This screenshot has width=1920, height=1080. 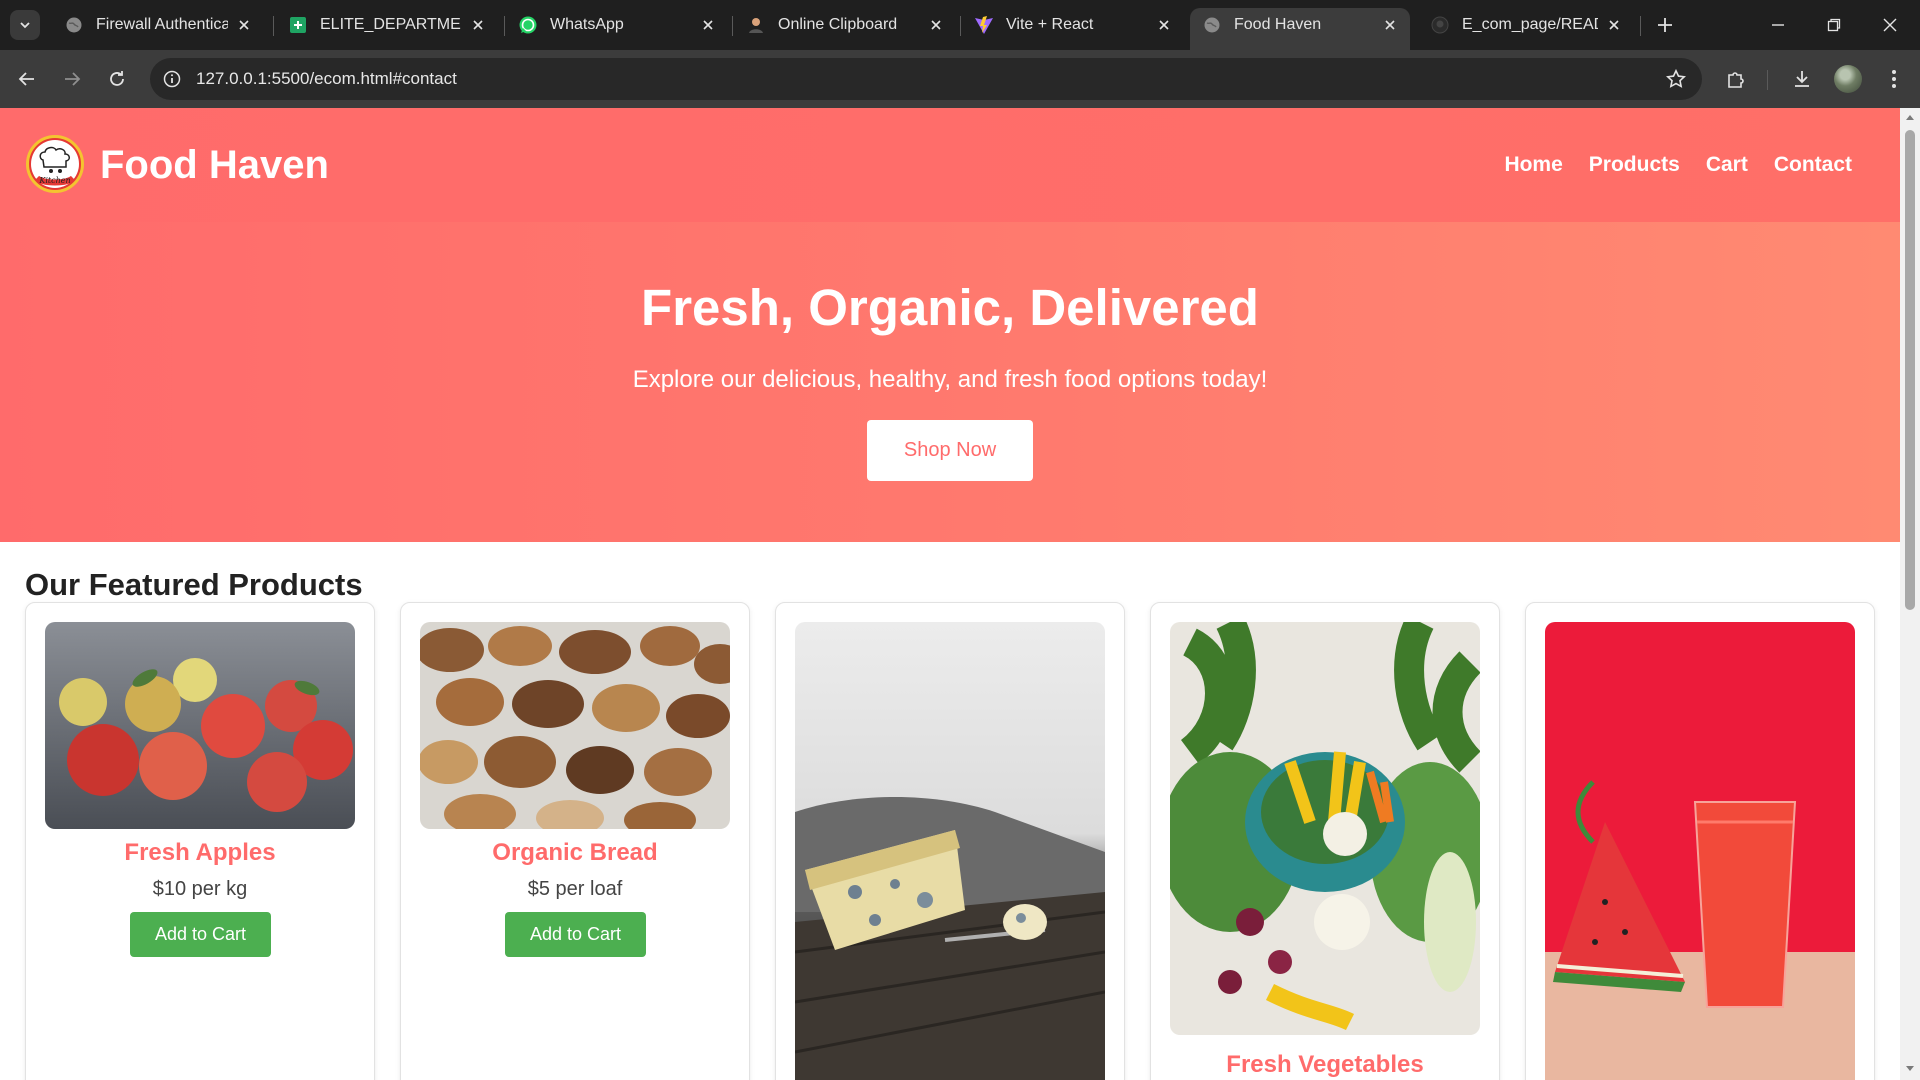 I want to click on brand-name: Food Haven, so click(x=214, y=165).